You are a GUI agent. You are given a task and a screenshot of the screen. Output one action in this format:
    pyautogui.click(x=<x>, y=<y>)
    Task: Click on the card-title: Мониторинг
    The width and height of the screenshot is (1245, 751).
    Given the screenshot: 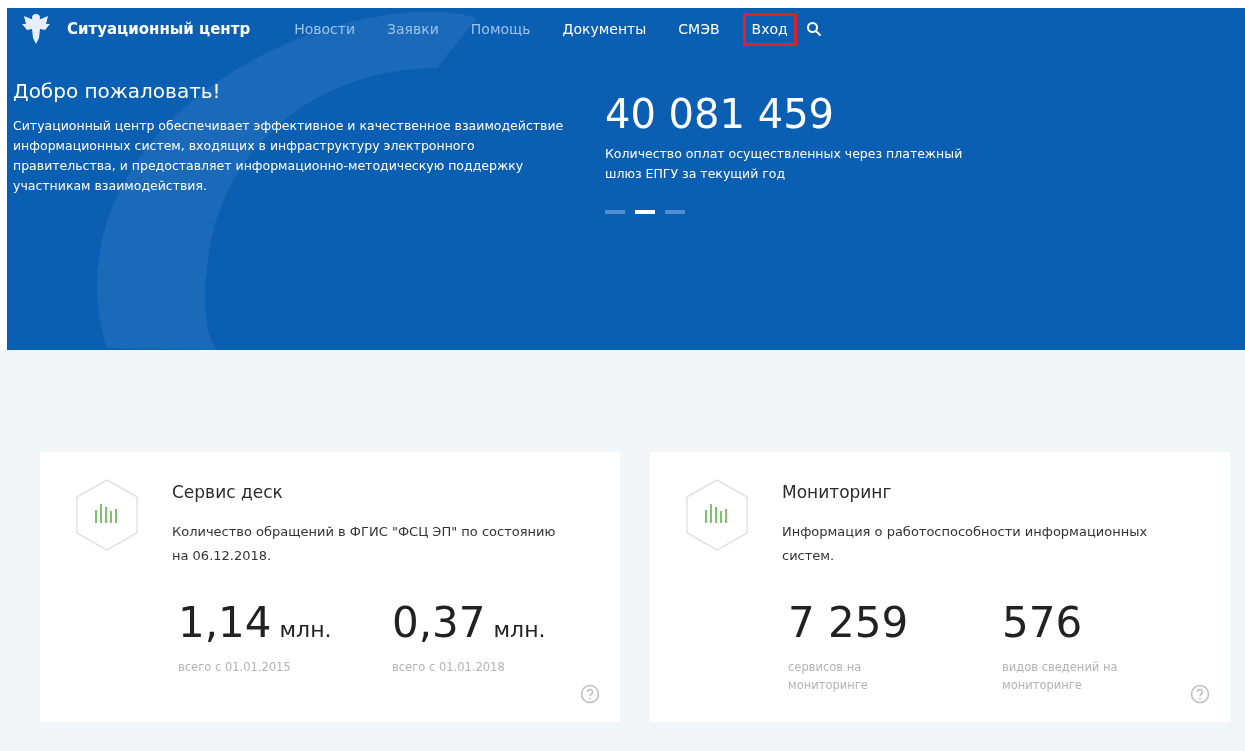 What is the action you would take?
    pyautogui.click(x=837, y=492)
    